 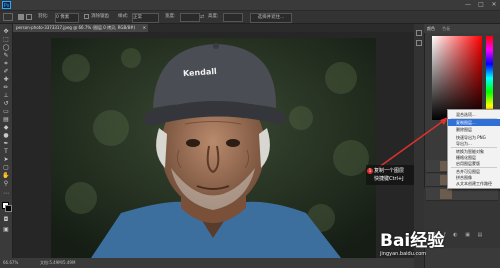 I want to click on style-select: 正常, so click(x=145, y=18).